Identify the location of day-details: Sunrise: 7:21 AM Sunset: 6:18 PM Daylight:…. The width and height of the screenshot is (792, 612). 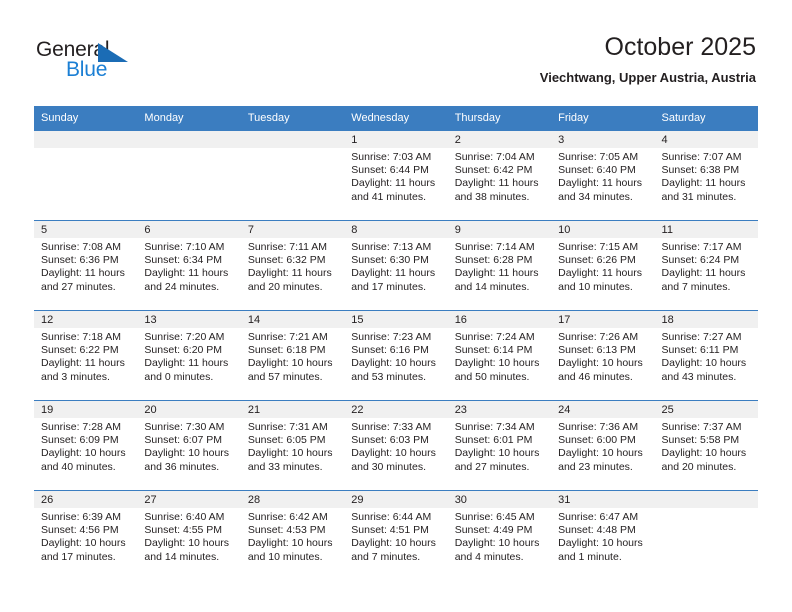
(292, 356).